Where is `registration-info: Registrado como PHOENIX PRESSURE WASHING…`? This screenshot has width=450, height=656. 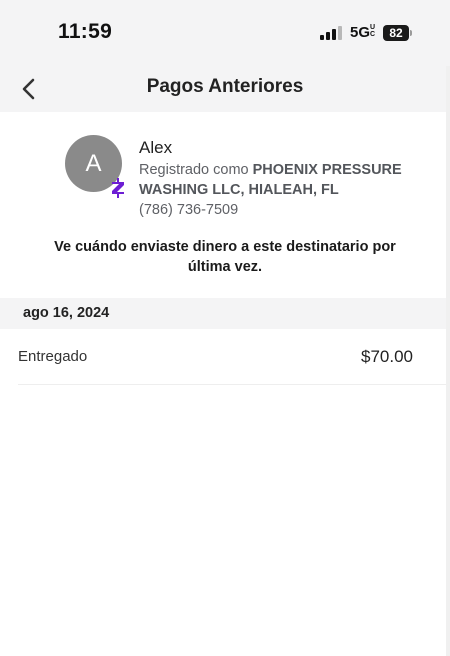 registration-info: Registrado como PHOENIX PRESSURE WASHING… is located at coordinates (276, 180).